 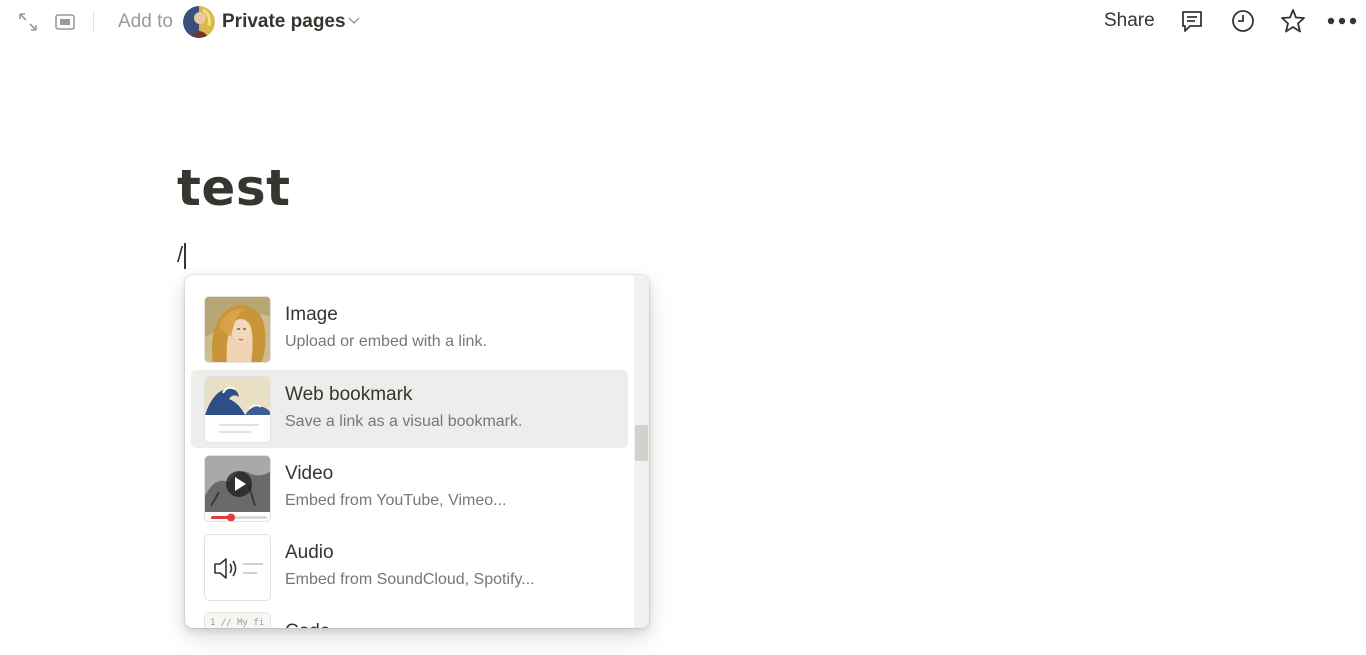 I want to click on menu-item-image: Image Upload or embed with a link., so click(x=409, y=325).